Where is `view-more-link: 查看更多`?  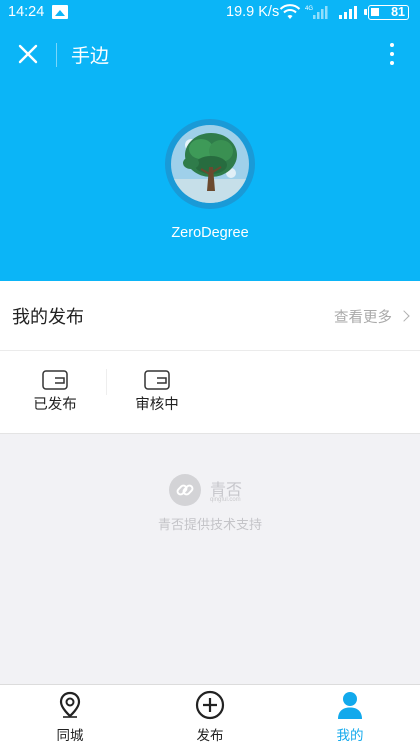
view-more-link: 查看更多 is located at coordinates (372, 316).